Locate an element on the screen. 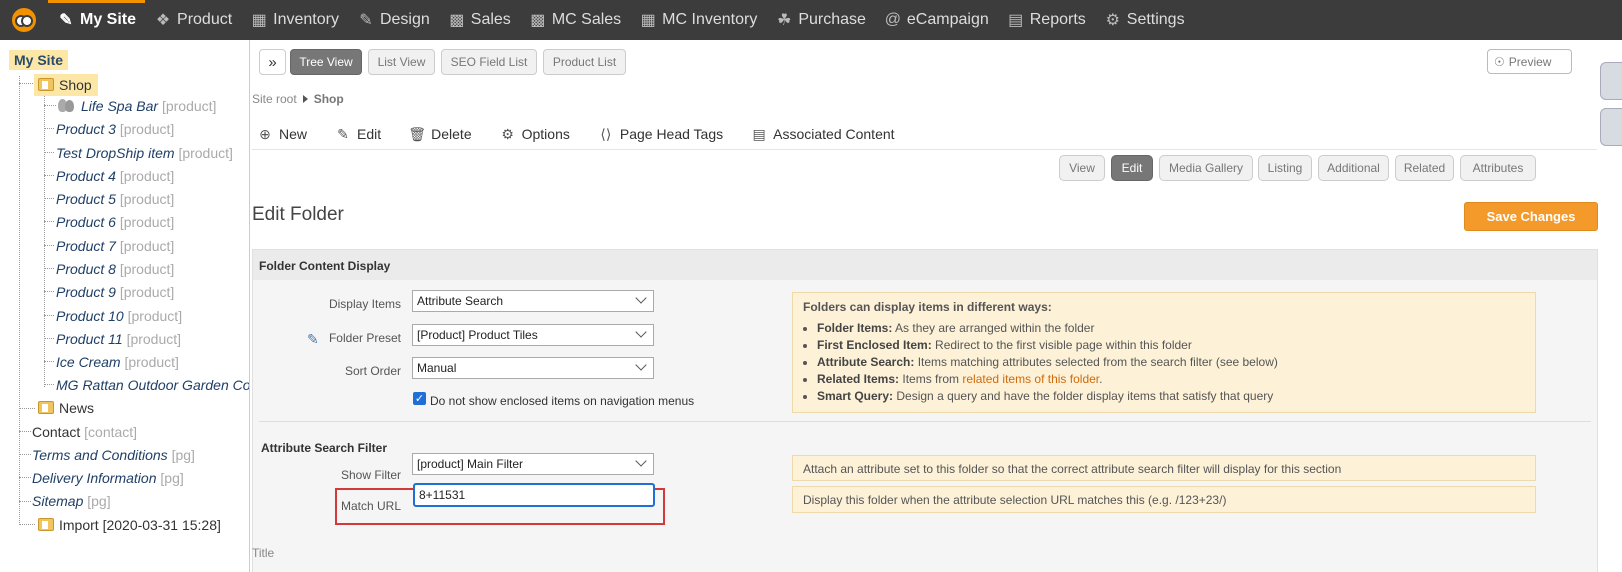  tab-tree-view: Tree View is located at coordinates (326, 62).